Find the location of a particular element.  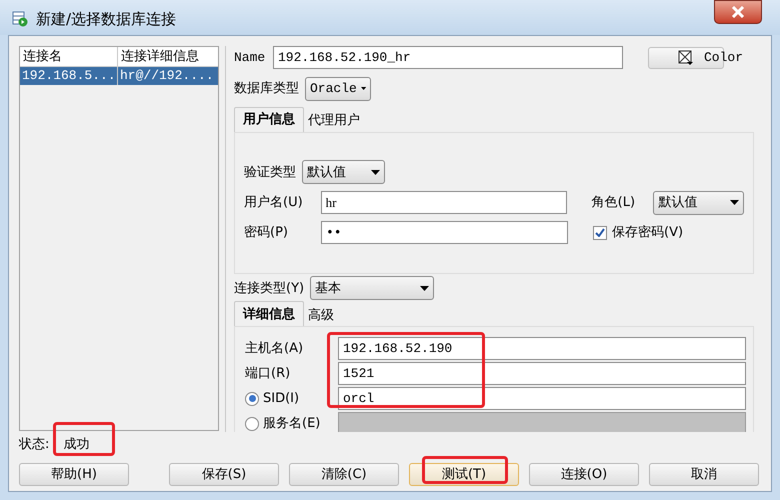

input-field: •• is located at coordinates (444, 232).